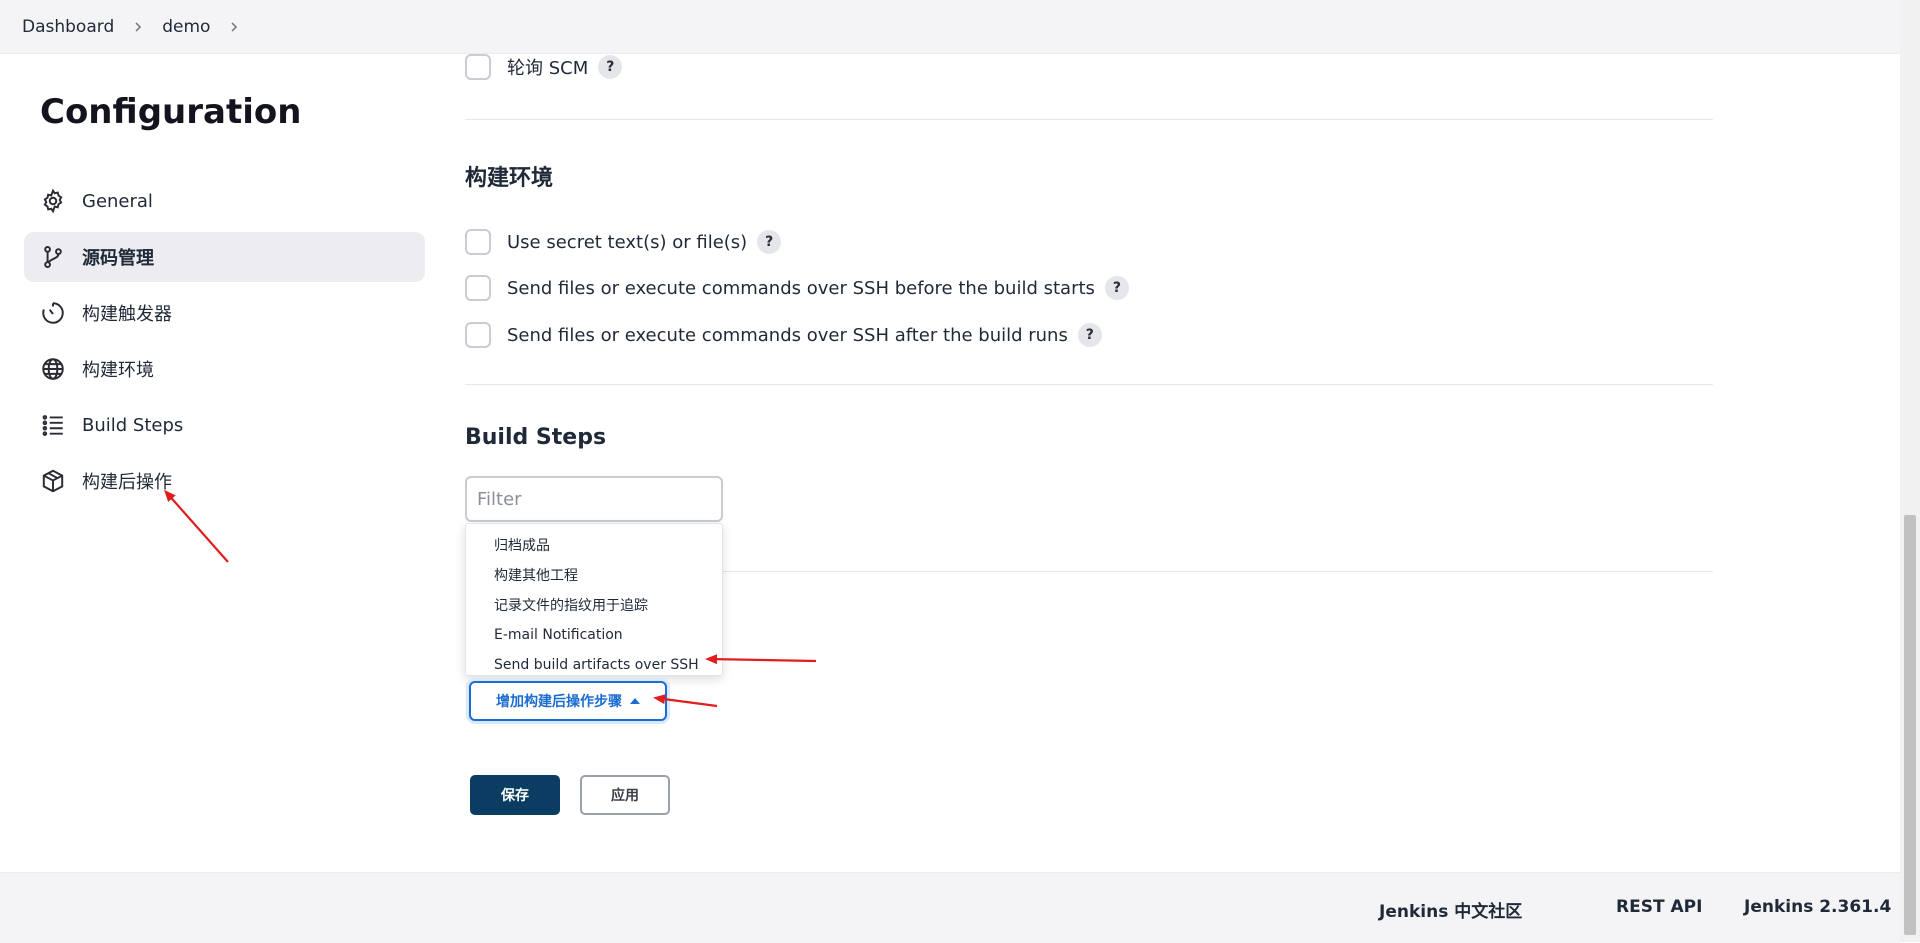 The image size is (1920, 943). What do you see at coordinates (478, 288) in the screenshot?
I see `ssh-before-build-checkbox` at bounding box center [478, 288].